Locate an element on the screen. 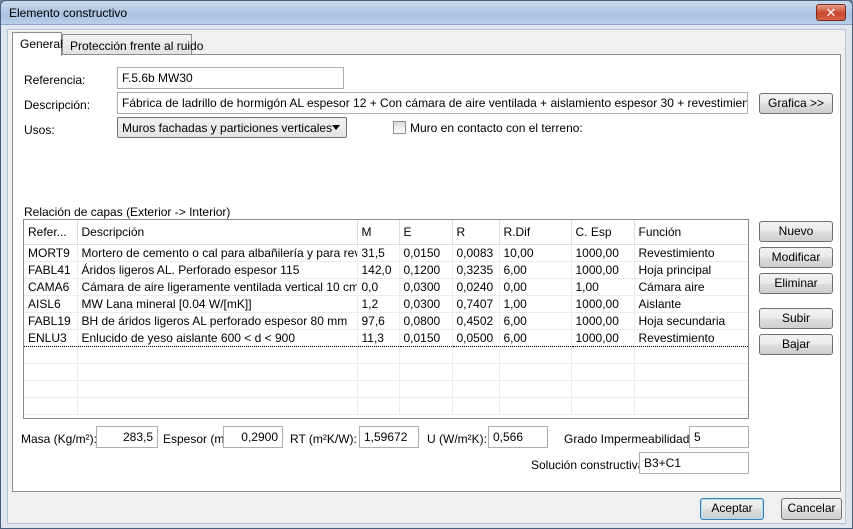 The width and height of the screenshot is (853, 529). usos-selected-value: Muros fachadas y particiones verticales is located at coordinates (227, 128).